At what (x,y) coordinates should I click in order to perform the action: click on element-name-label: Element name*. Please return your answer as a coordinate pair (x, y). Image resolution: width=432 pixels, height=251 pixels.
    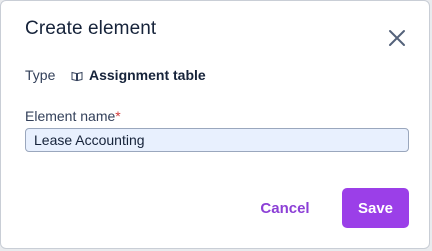
    Looking at the image, I should click on (73, 116).